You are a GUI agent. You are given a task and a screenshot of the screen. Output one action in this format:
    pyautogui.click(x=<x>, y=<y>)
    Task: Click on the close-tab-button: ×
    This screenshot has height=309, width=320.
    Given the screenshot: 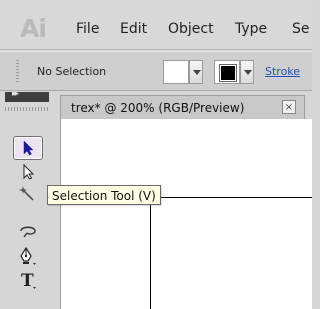 What is the action you would take?
    pyautogui.click(x=289, y=107)
    